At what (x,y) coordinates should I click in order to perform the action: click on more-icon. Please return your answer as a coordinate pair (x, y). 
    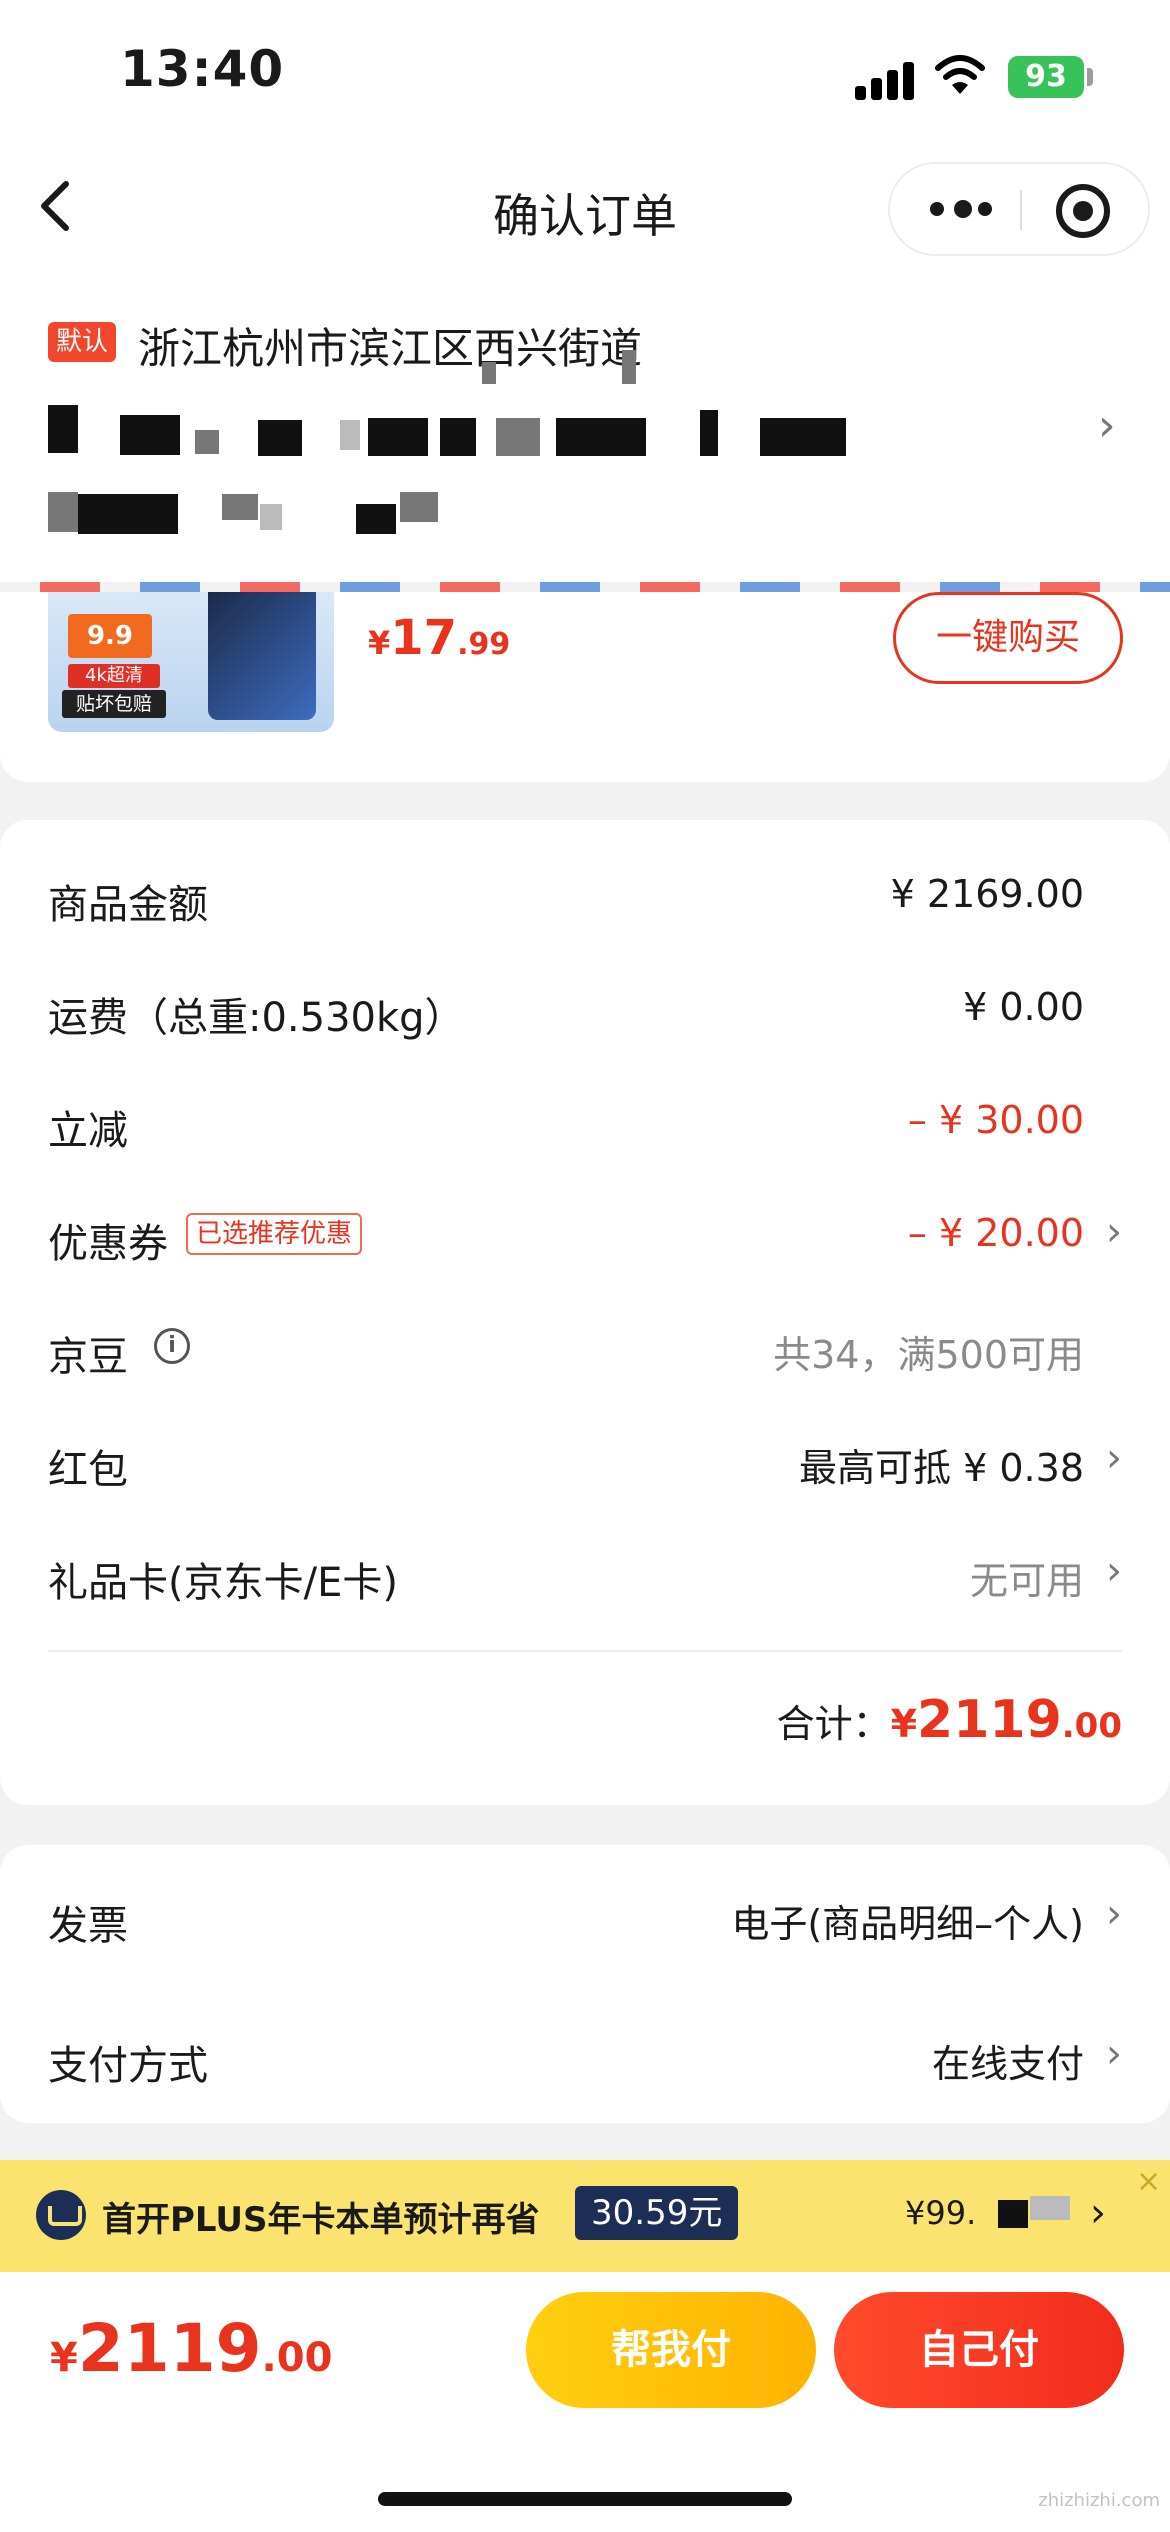
    Looking at the image, I should click on (963, 209).